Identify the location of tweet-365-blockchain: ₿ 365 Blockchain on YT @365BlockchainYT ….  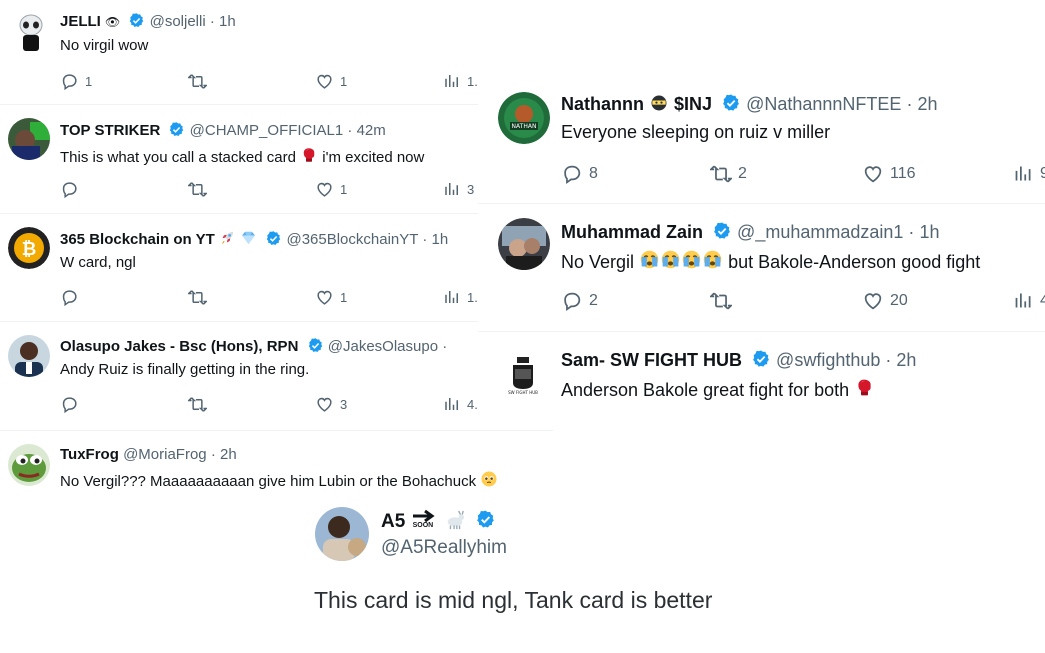
(276, 267).